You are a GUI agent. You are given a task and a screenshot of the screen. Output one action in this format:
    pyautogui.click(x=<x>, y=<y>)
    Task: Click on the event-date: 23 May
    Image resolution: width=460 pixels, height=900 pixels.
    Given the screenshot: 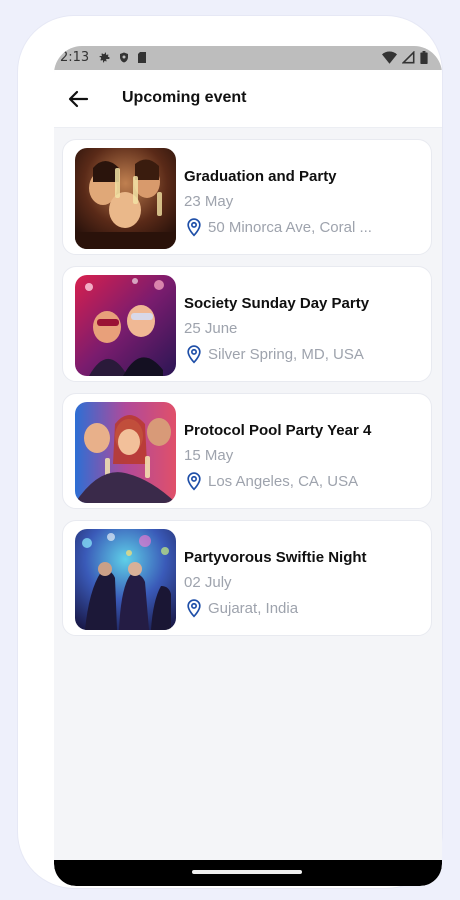 What is the action you would take?
    pyautogui.click(x=209, y=201)
    